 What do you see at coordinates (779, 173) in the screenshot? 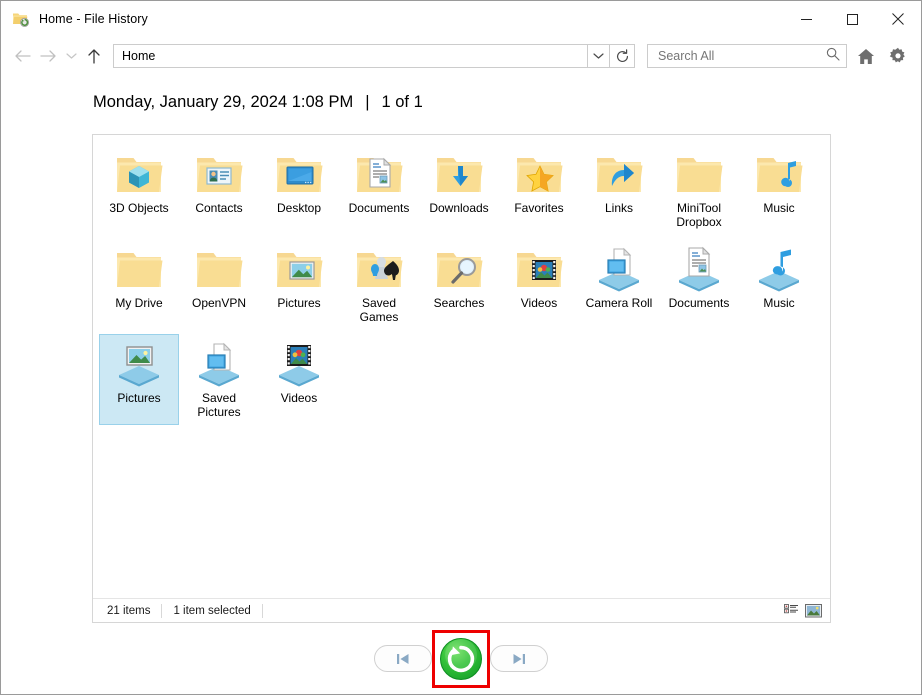
I see `folder-music-icon` at bounding box center [779, 173].